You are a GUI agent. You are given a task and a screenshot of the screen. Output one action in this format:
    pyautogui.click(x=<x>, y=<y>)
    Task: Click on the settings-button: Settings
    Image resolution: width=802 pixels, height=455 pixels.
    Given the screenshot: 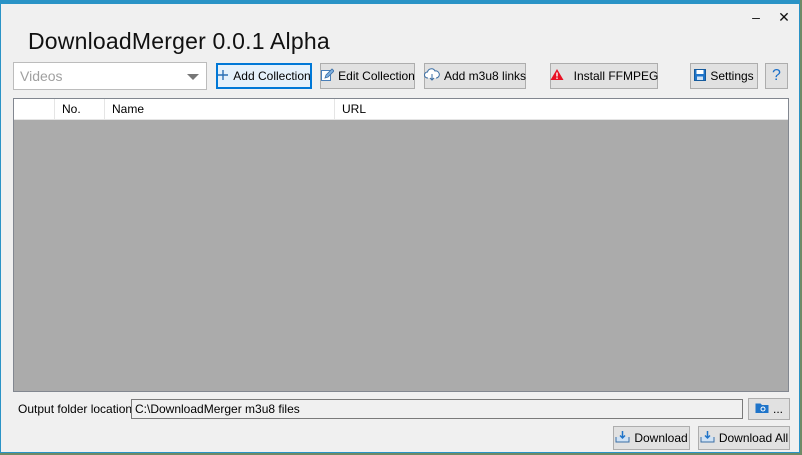 What is the action you would take?
    pyautogui.click(x=724, y=76)
    